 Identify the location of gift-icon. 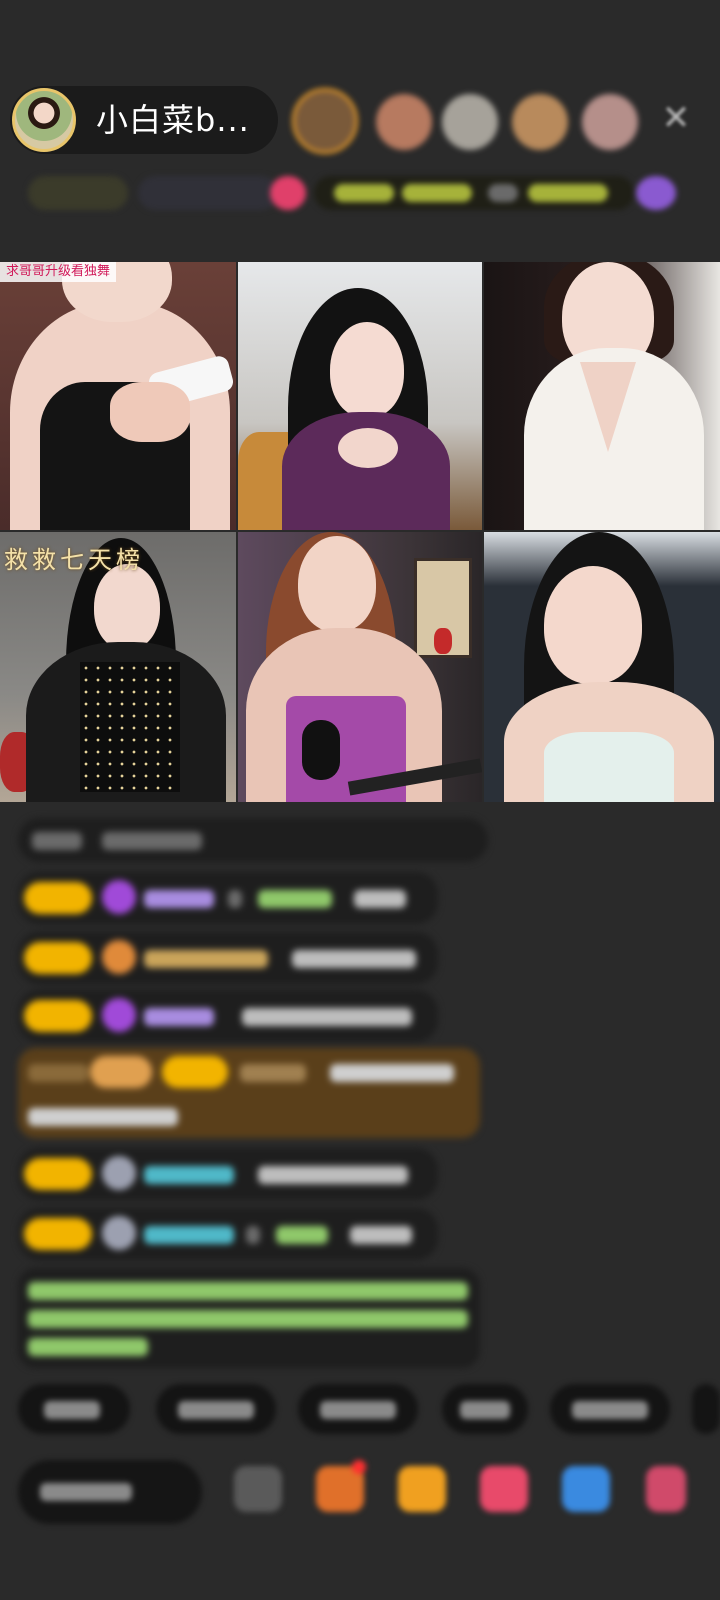
(288, 193).